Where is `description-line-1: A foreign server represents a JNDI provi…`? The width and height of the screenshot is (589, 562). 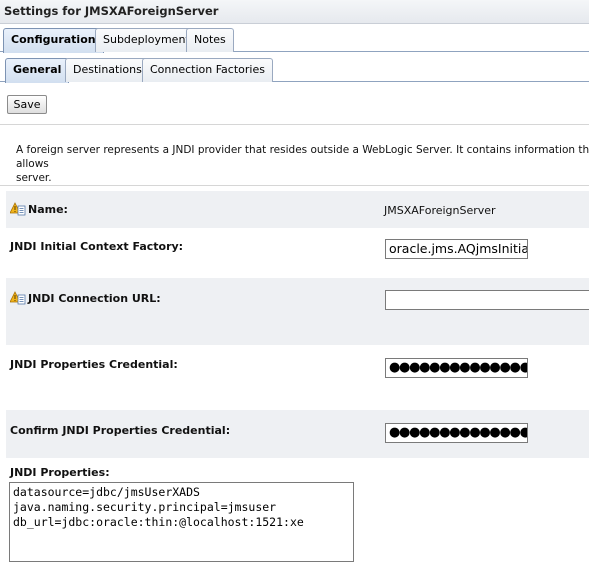 description-line-1: A foreign server represents a JNDI provi… is located at coordinates (302, 157).